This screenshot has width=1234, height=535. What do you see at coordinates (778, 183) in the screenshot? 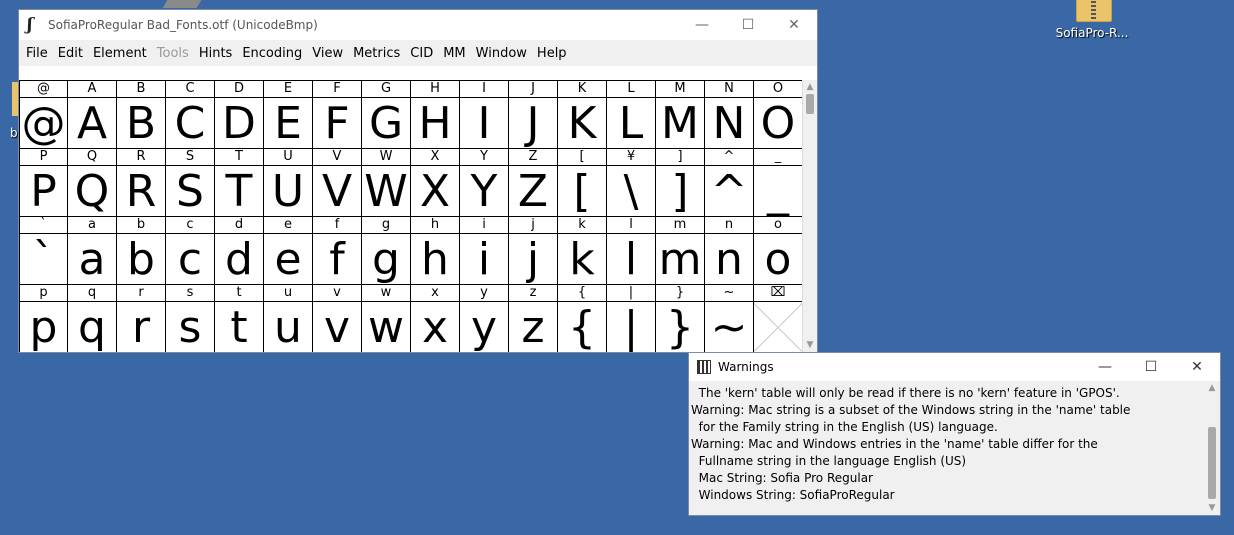
I see `glyph-cell: _ _` at bounding box center [778, 183].